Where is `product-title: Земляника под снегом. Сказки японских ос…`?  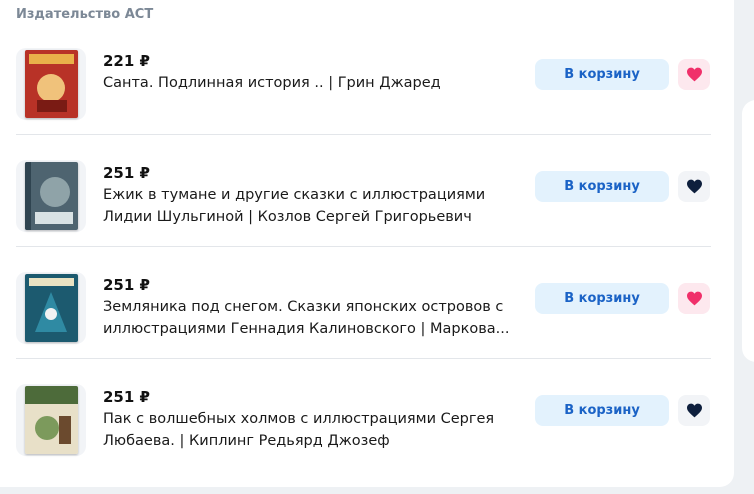 product-title: Земляника под снегом. Сказки японских ос… is located at coordinates (313, 318).